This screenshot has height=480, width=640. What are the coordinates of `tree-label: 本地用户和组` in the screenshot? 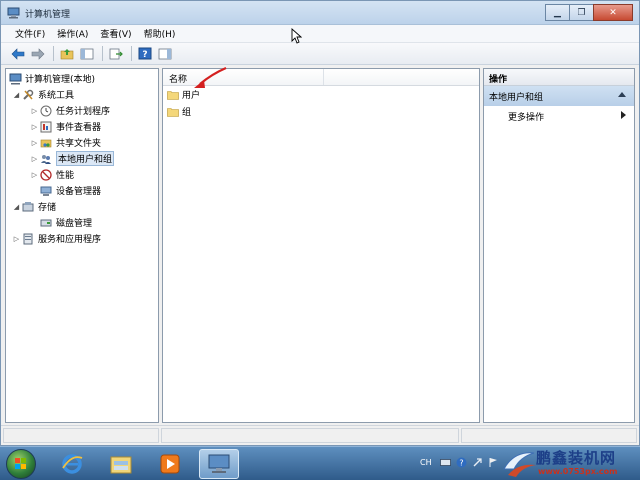 It's located at (85, 158).